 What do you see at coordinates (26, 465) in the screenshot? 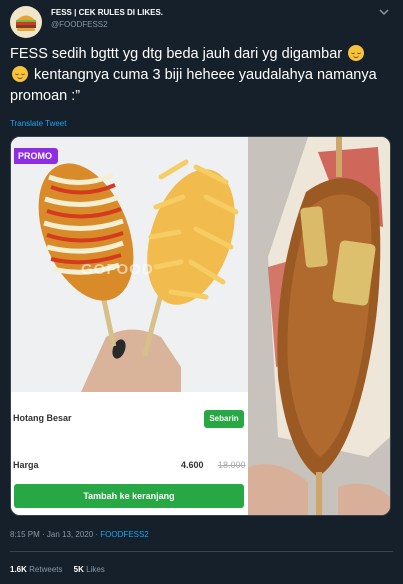
I see `price-label: Harga` at bounding box center [26, 465].